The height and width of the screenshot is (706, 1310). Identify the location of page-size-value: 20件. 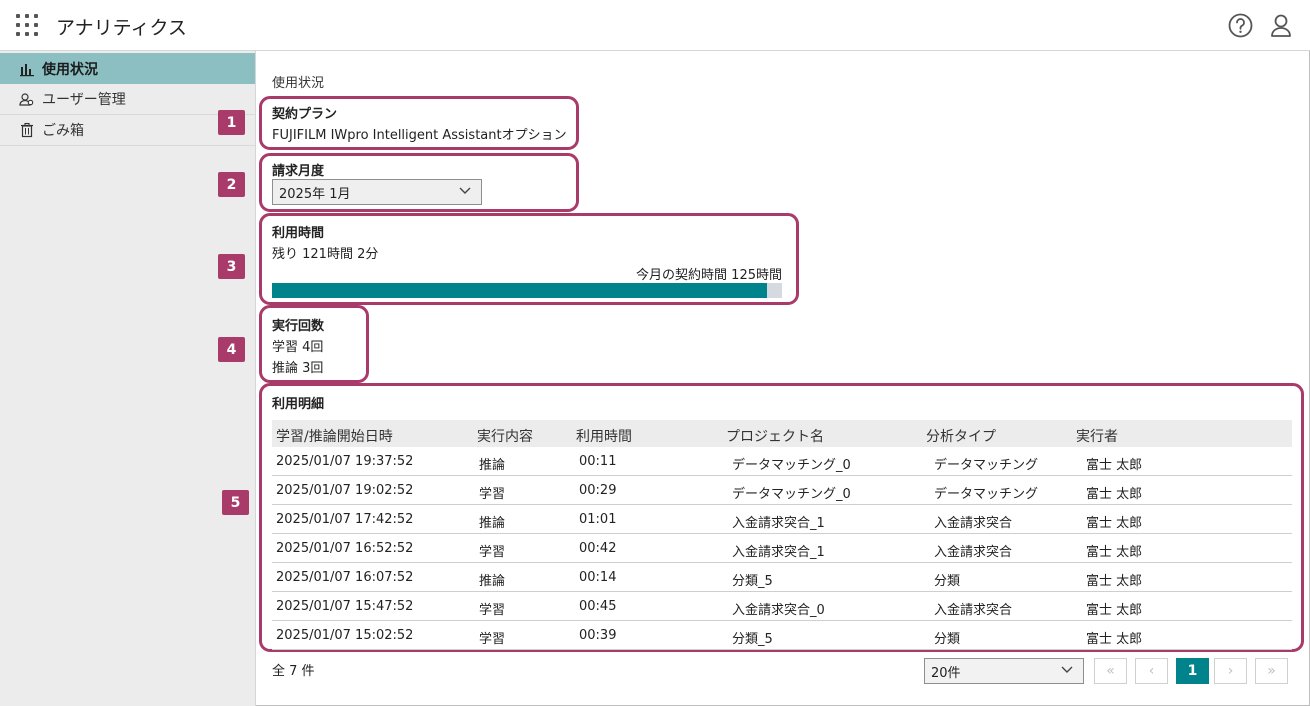
(946, 673).